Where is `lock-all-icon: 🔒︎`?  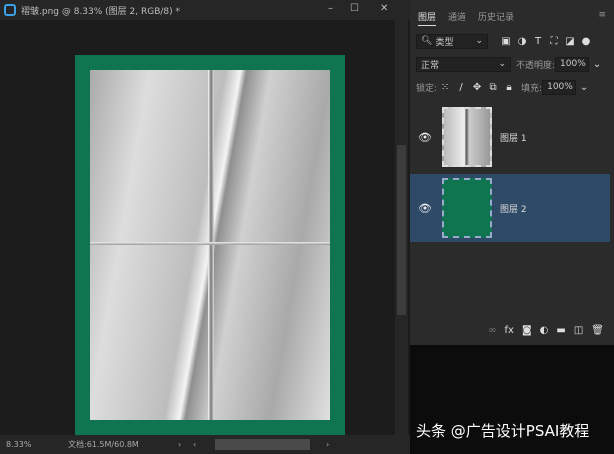 lock-all-icon: 🔒︎ is located at coordinates (509, 87).